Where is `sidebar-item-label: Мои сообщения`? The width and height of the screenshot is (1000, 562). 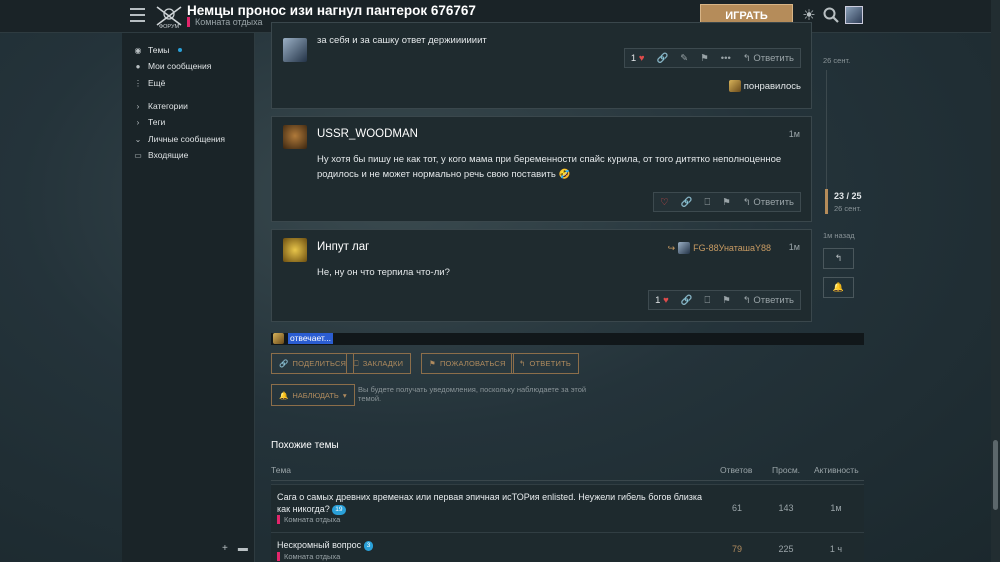
sidebar-item-label: Мои сообщения is located at coordinates (180, 66).